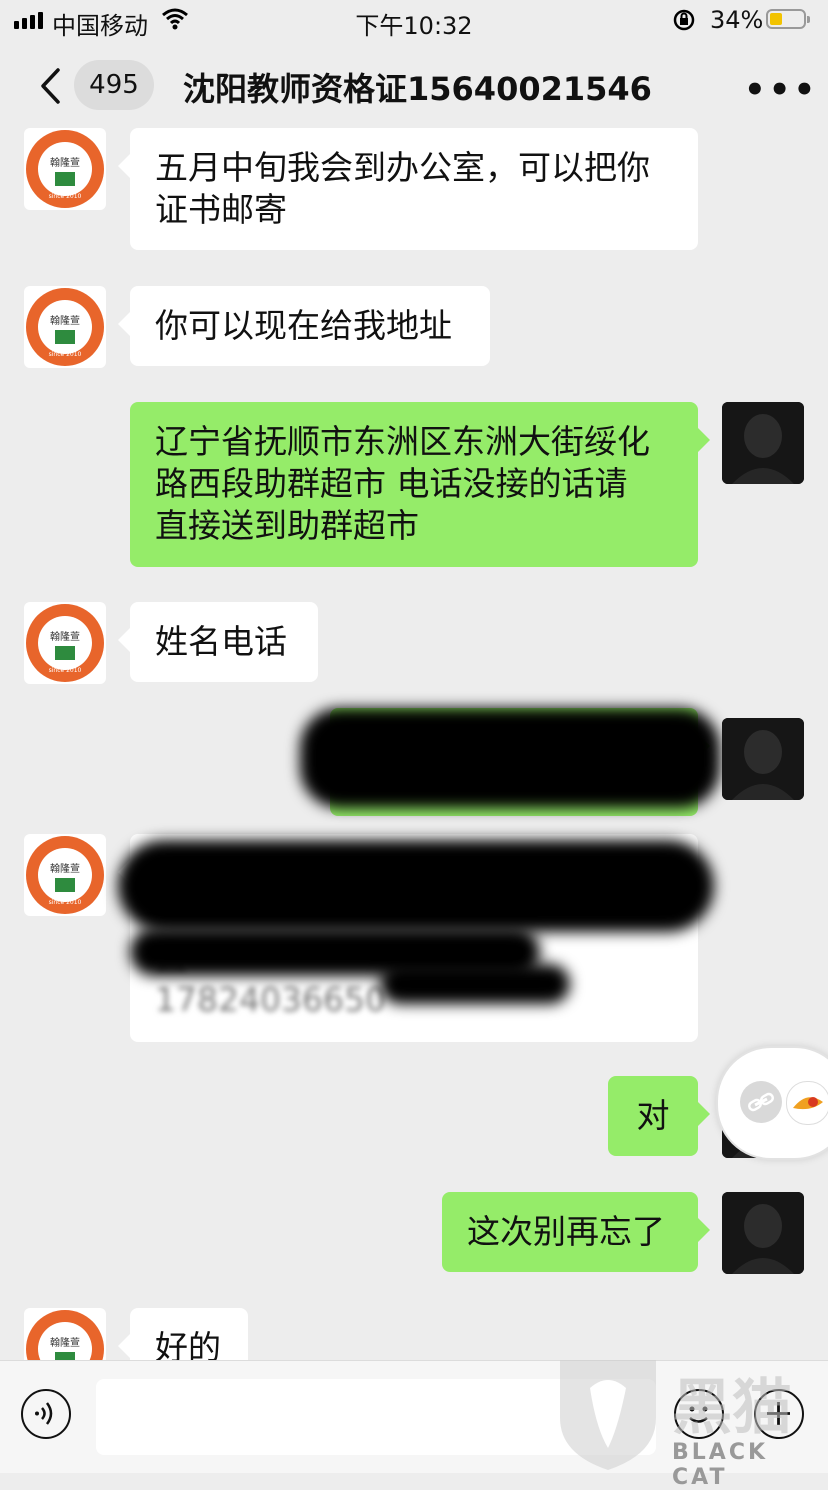  Describe the element at coordinates (46, 1414) in the screenshot. I see `voice-input-icon` at that location.